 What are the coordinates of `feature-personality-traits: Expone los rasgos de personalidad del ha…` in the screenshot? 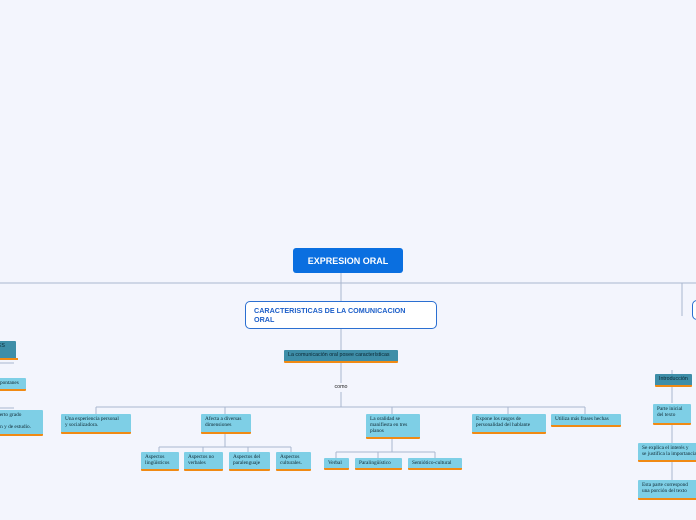 It's located at (509, 424).